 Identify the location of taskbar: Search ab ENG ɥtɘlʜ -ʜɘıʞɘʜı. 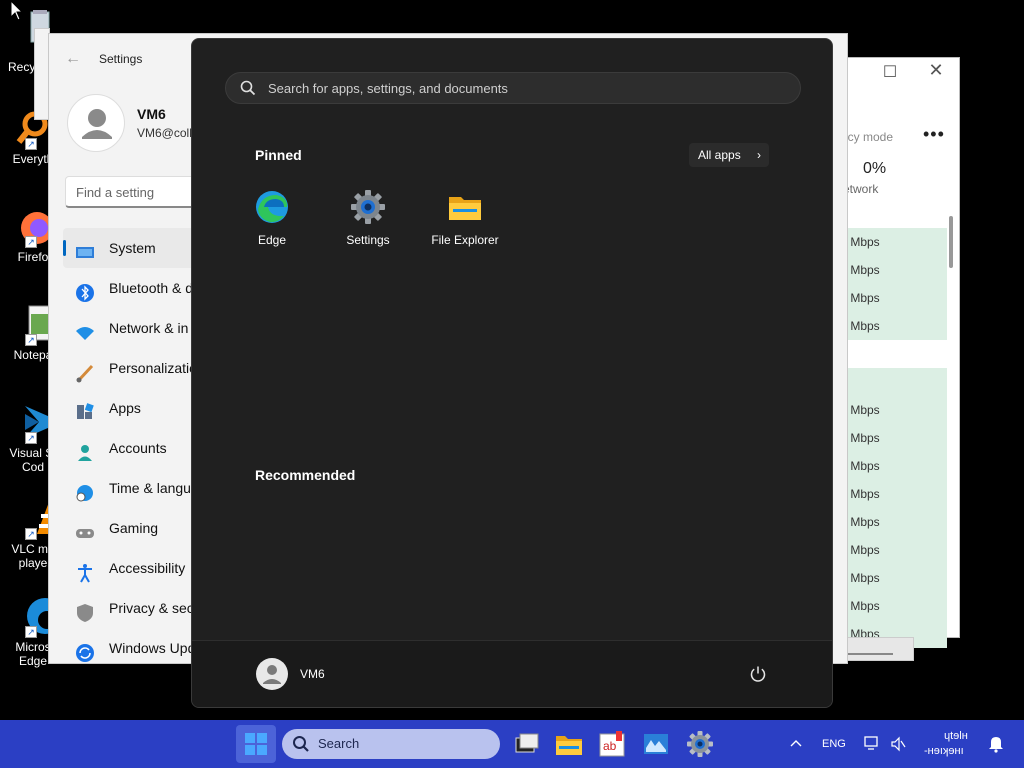
(512, 744).